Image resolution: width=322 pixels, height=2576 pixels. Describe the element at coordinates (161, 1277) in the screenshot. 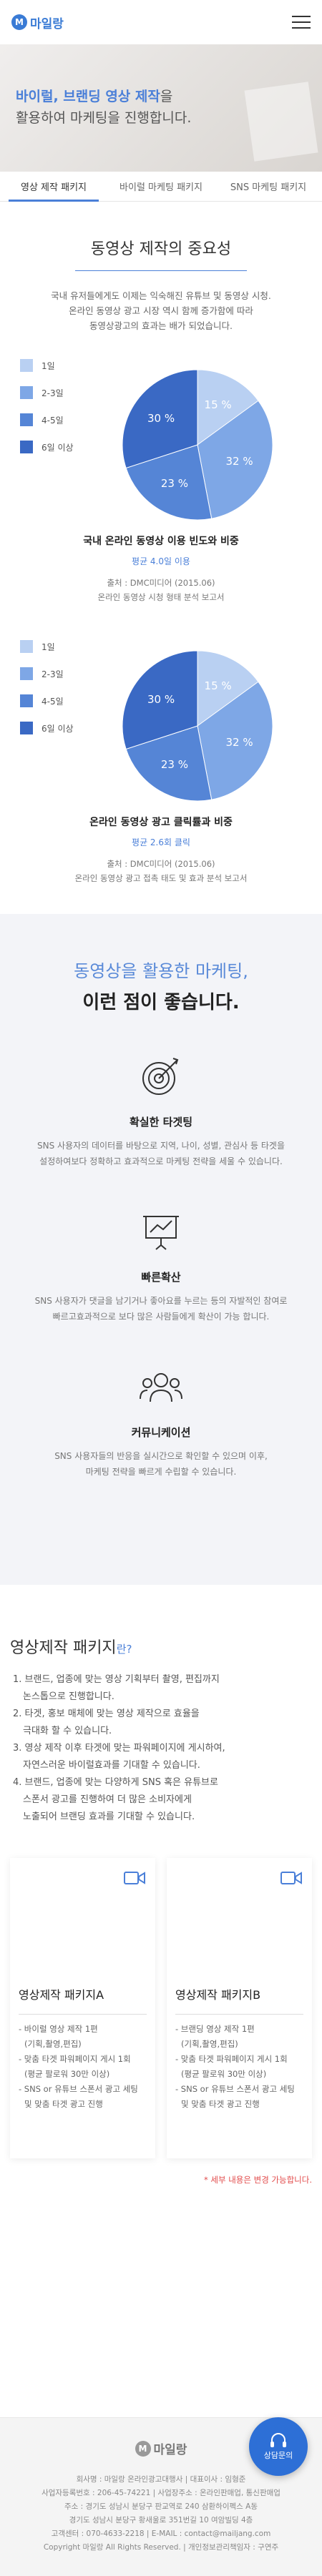

I see `benefit-name: 빠른확산` at that location.